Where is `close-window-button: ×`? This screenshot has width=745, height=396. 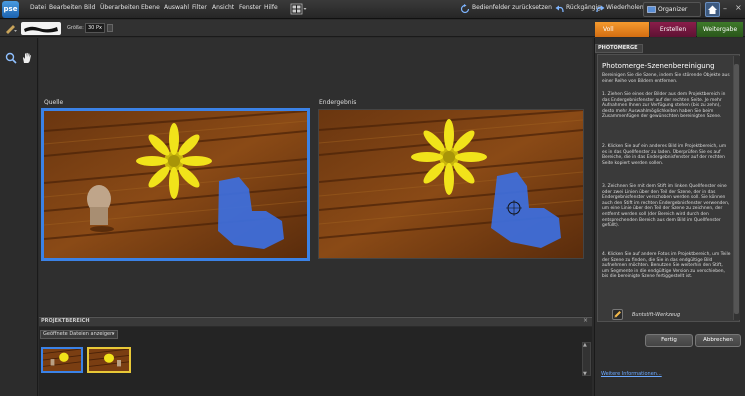 close-window-button: × is located at coordinates (739, 8).